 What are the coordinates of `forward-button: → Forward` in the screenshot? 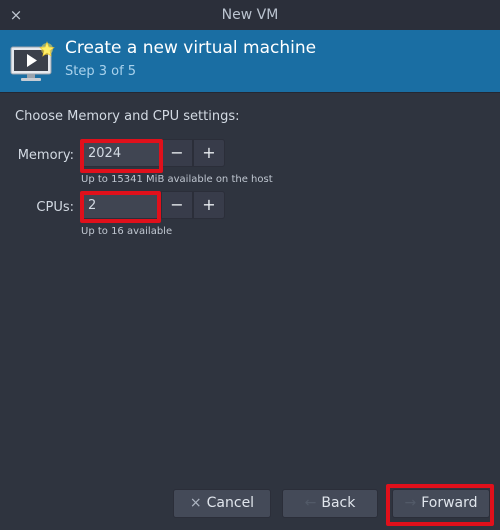 It's located at (441, 503).